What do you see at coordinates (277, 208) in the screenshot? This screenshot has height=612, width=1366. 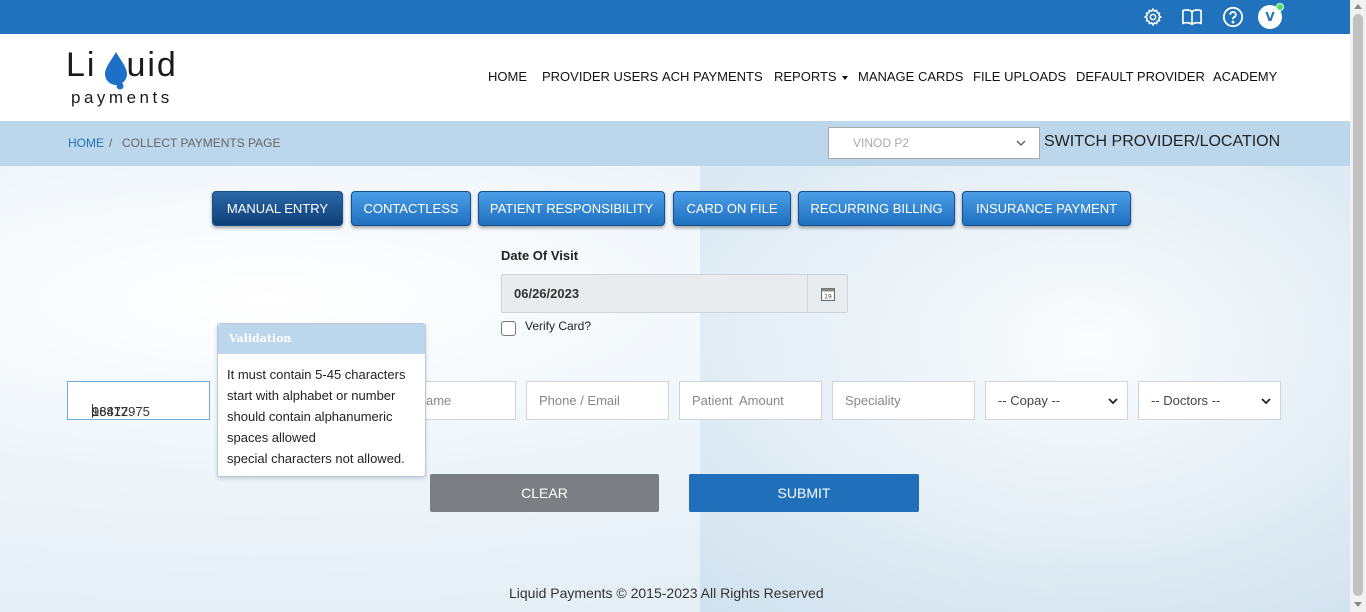 I see `tab-manual-entry: MANUAL ENTRY` at bounding box center [277, 208].